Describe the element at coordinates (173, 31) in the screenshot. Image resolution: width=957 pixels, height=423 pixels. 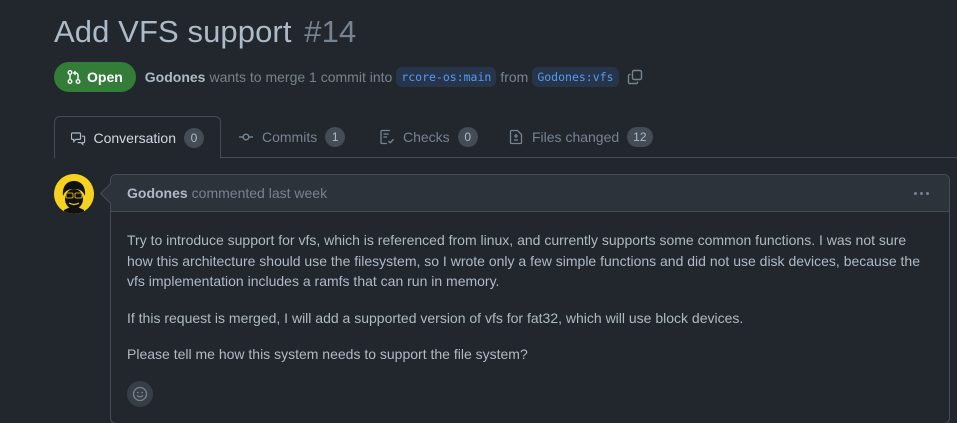
I see `pr-title: Add VFS support` at that location.